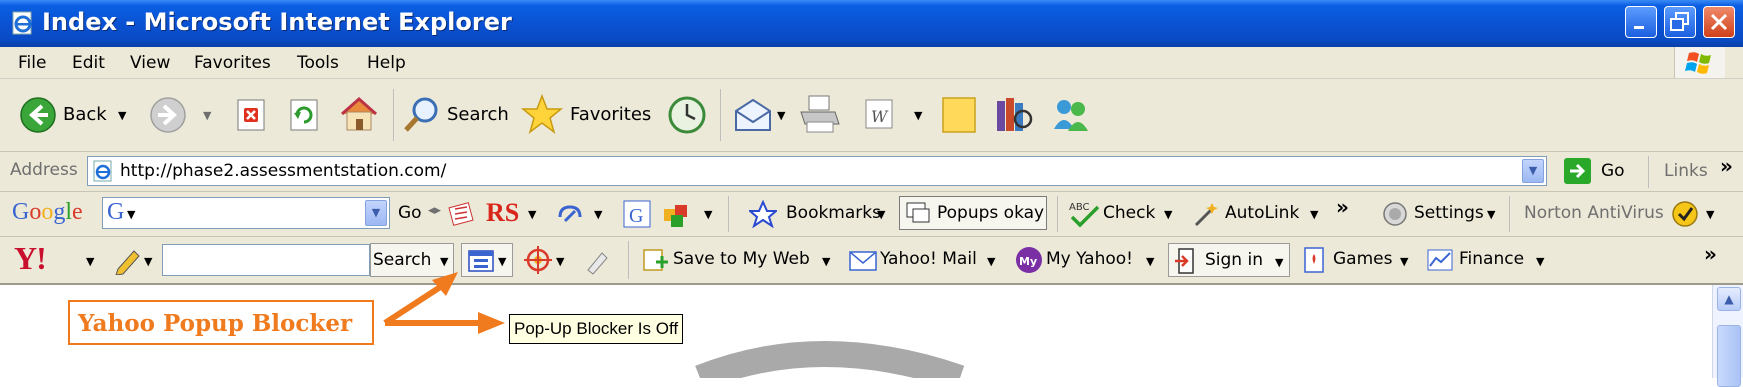  I want to click on resize-handle-icon: ◂▸, so click(434, 210).